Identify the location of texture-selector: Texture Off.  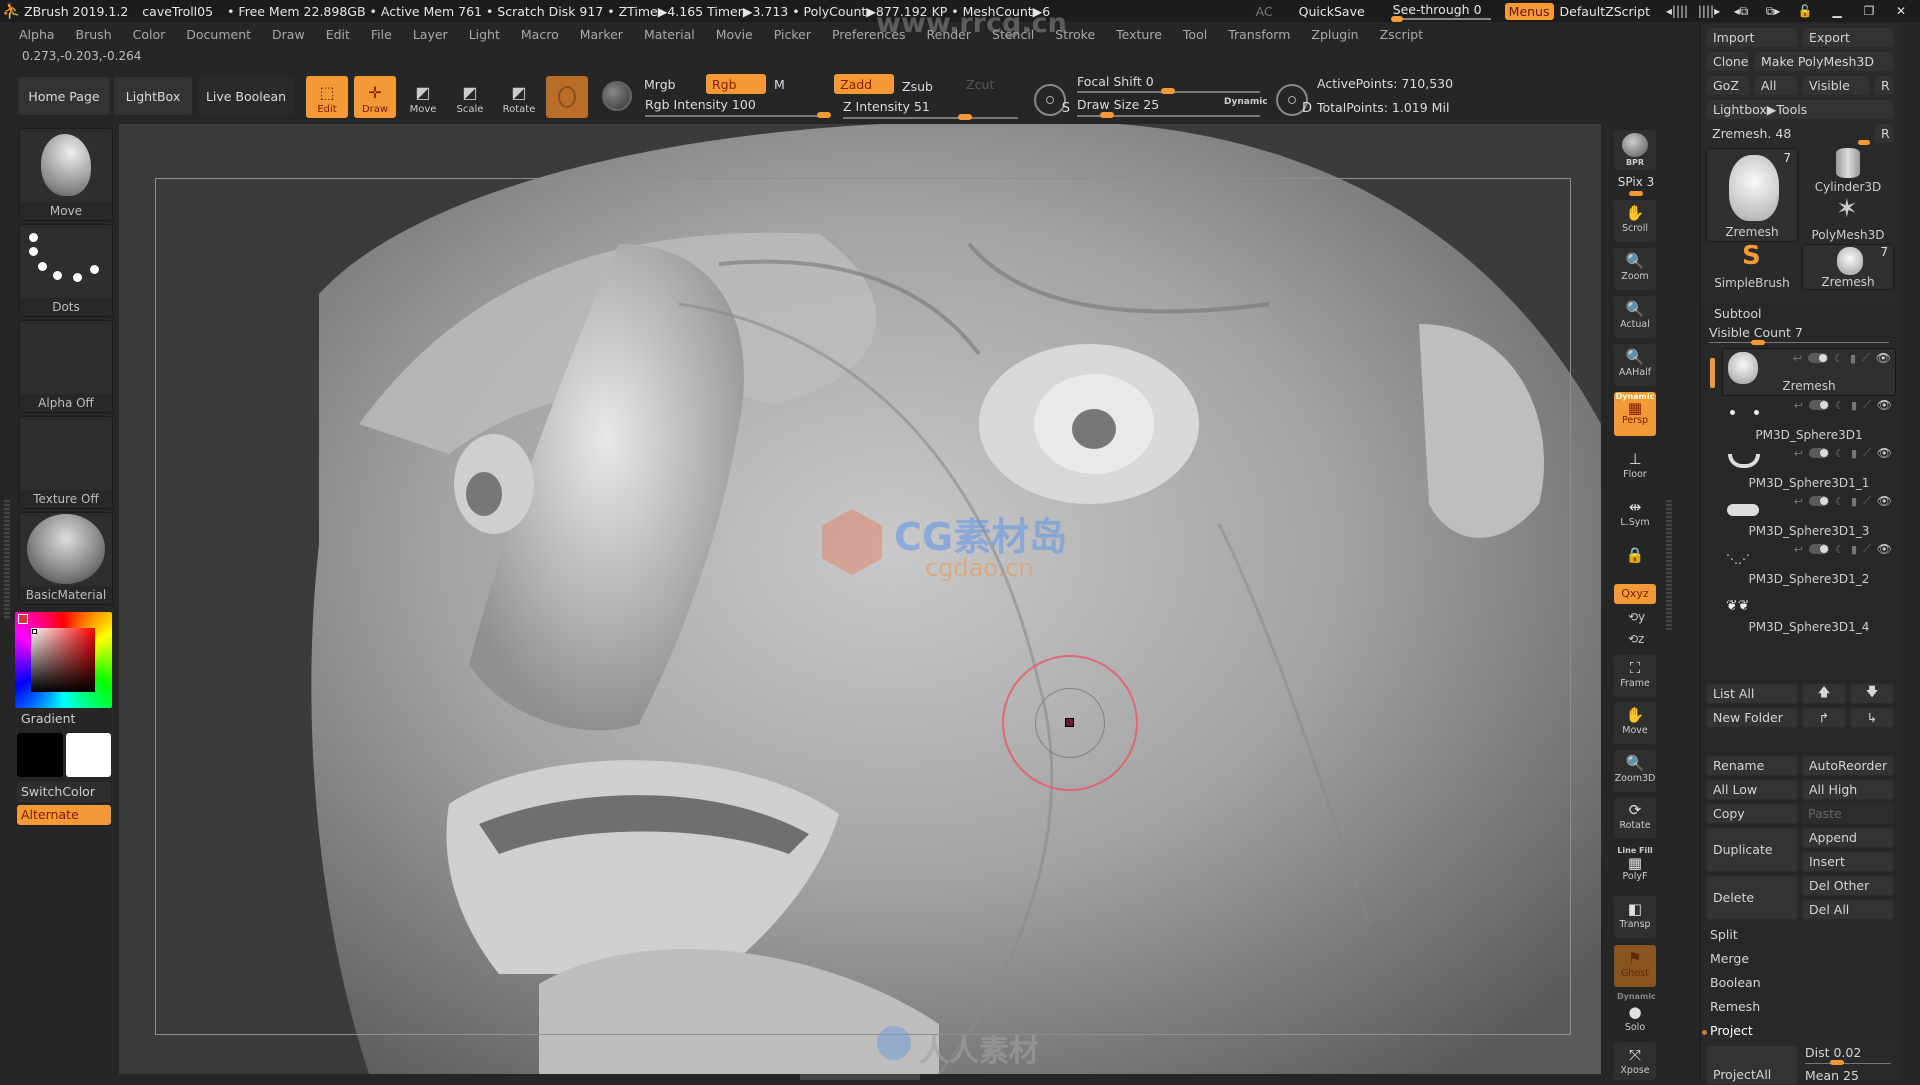
(66, 462).